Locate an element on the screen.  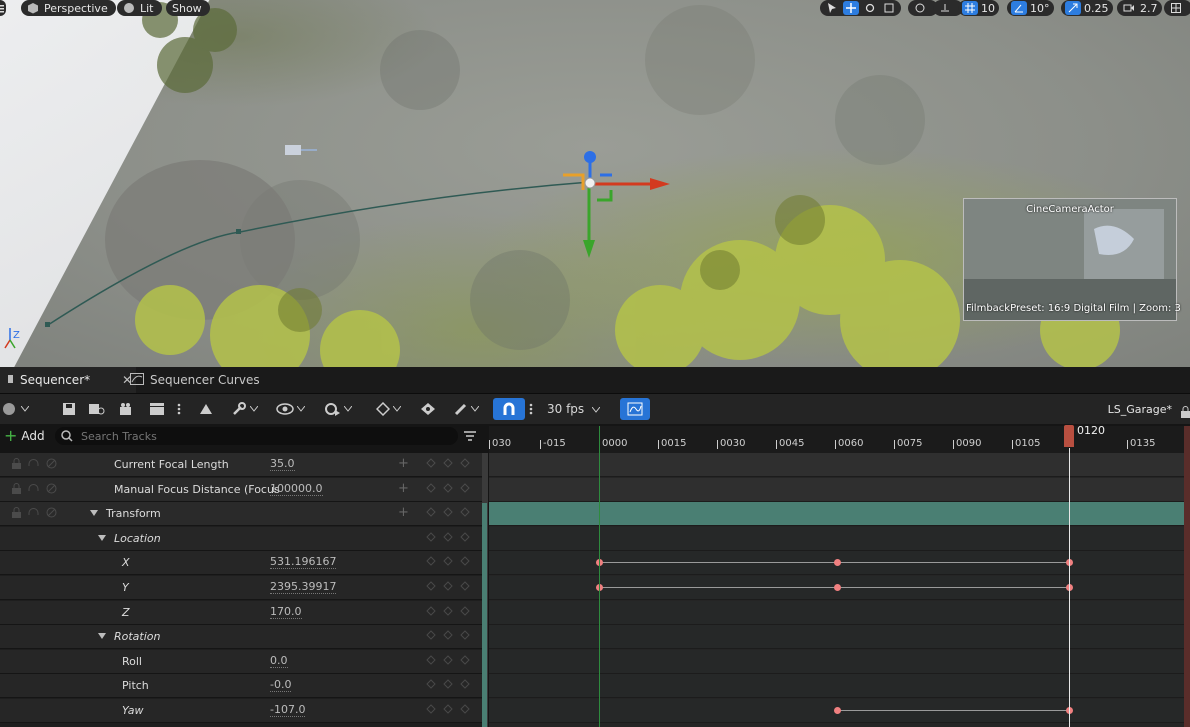
key-options-button is located at coordinates (388, 409).